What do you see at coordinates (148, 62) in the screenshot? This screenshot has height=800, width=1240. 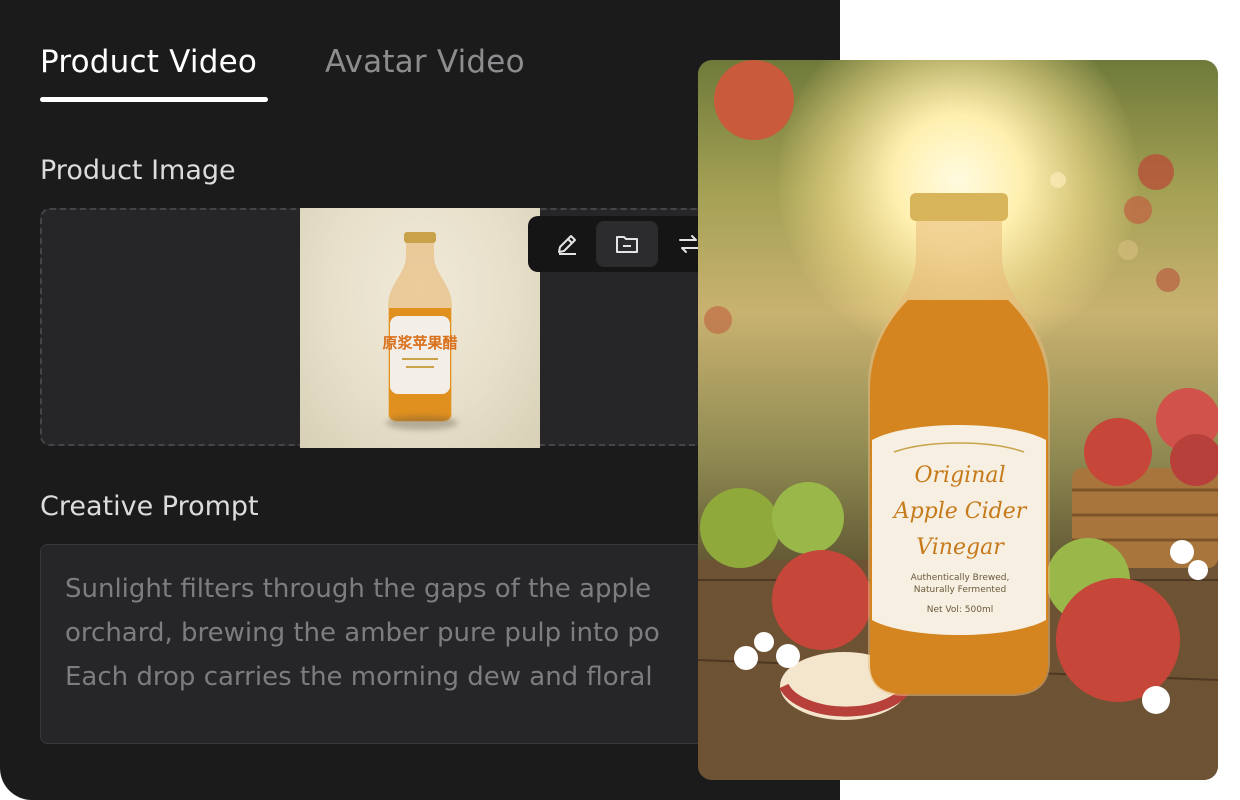 I see `tab-product-video: Product Video` at bounding box center [148, 62].